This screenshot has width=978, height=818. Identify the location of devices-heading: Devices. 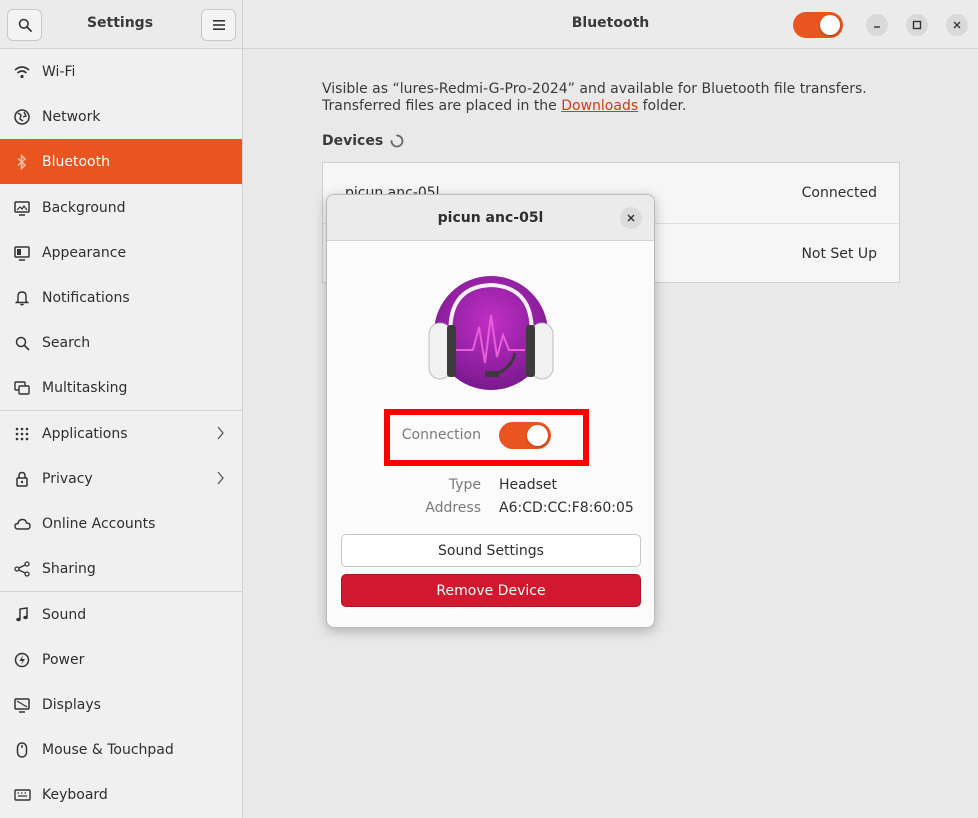
(353, 141).